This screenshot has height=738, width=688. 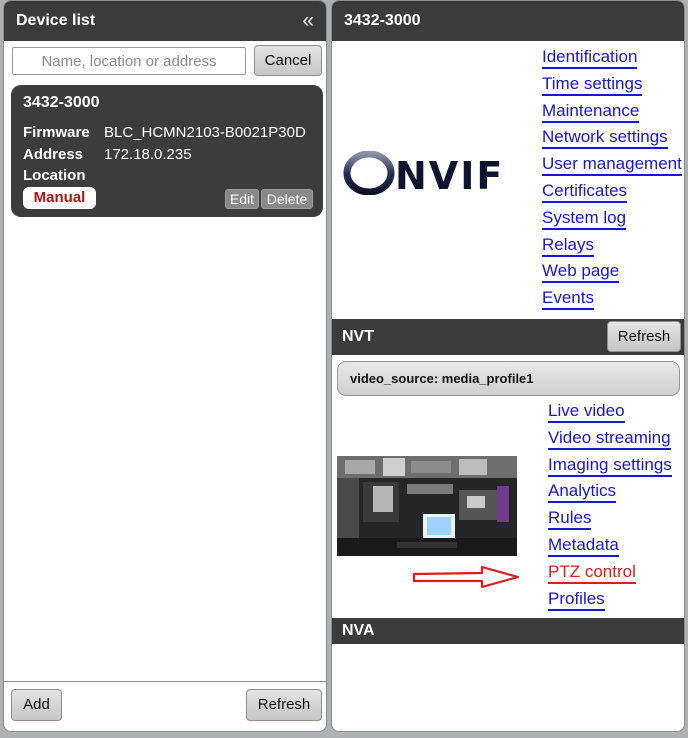 I want to click on link-profiles: Profiles, so click(x=610, y=600).